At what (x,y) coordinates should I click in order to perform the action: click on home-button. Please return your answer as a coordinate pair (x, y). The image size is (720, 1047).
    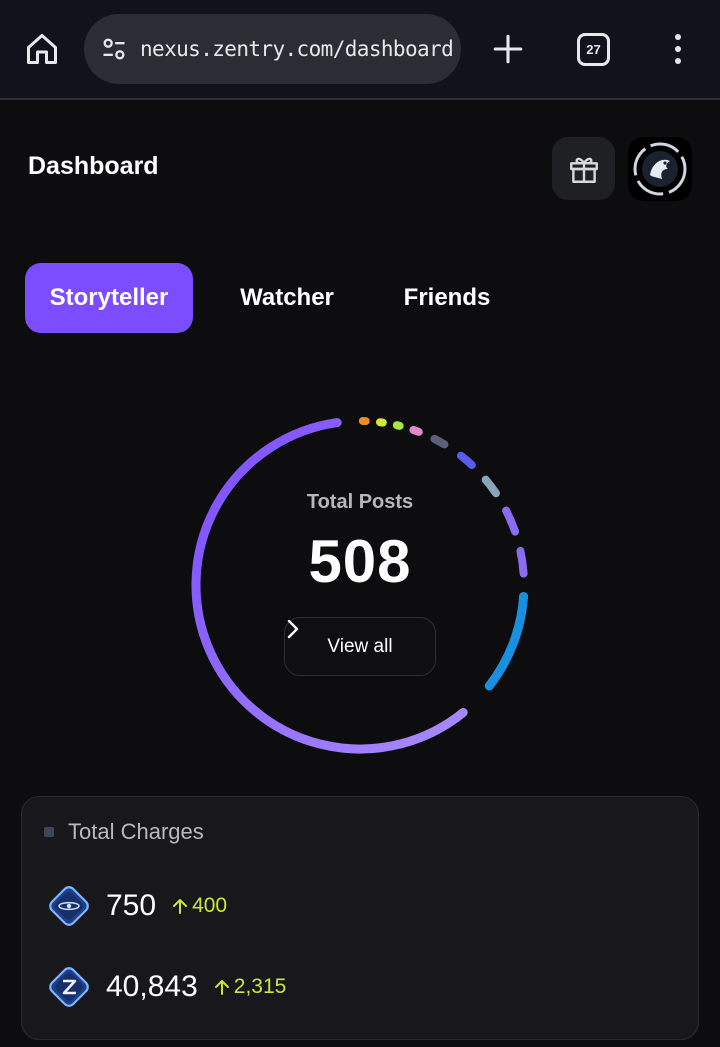
    Looking at the image, I should click on (42, 49).